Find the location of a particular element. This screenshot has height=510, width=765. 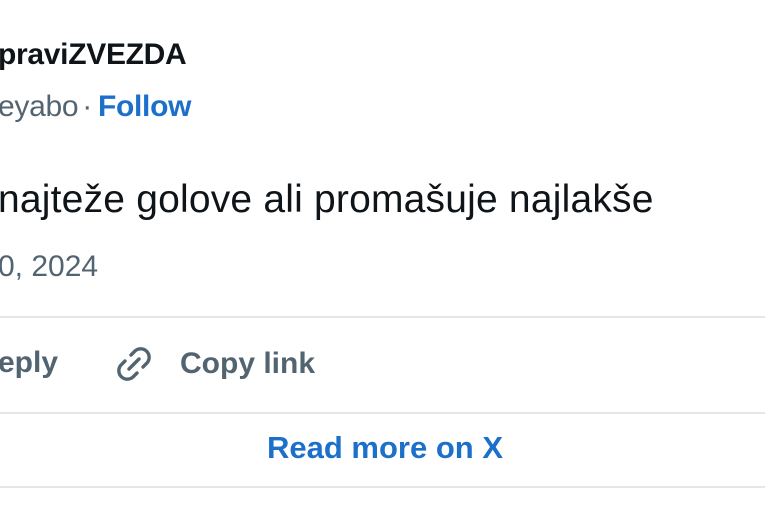

copy-link-button: Copy link is located at coordinates (213, 364).